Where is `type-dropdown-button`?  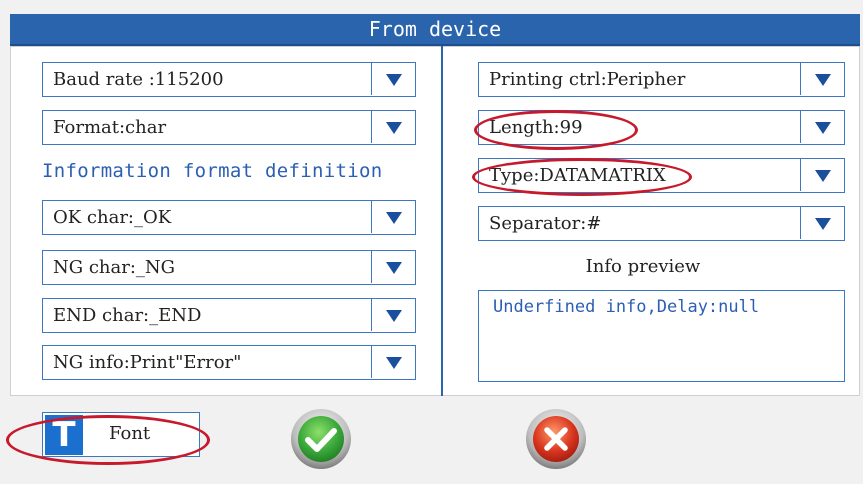
type-dropdown-button is located at coordinates (822, 175).